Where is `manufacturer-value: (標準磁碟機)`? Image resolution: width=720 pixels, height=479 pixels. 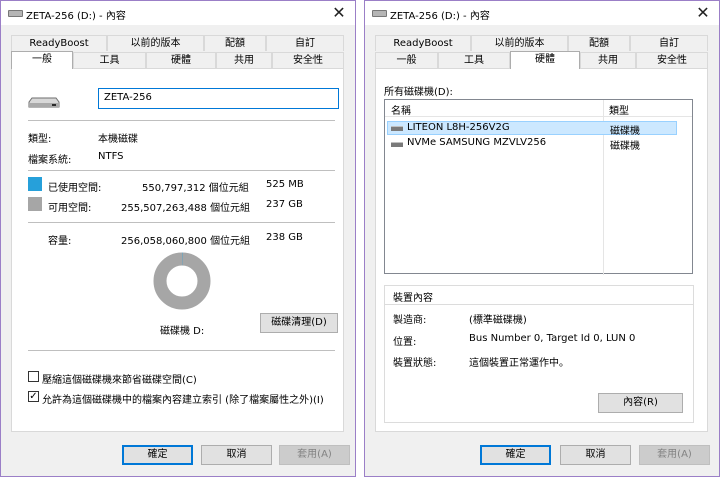
manufacturer-value: (標準磁碟機) is located at coordinates (498, 320).